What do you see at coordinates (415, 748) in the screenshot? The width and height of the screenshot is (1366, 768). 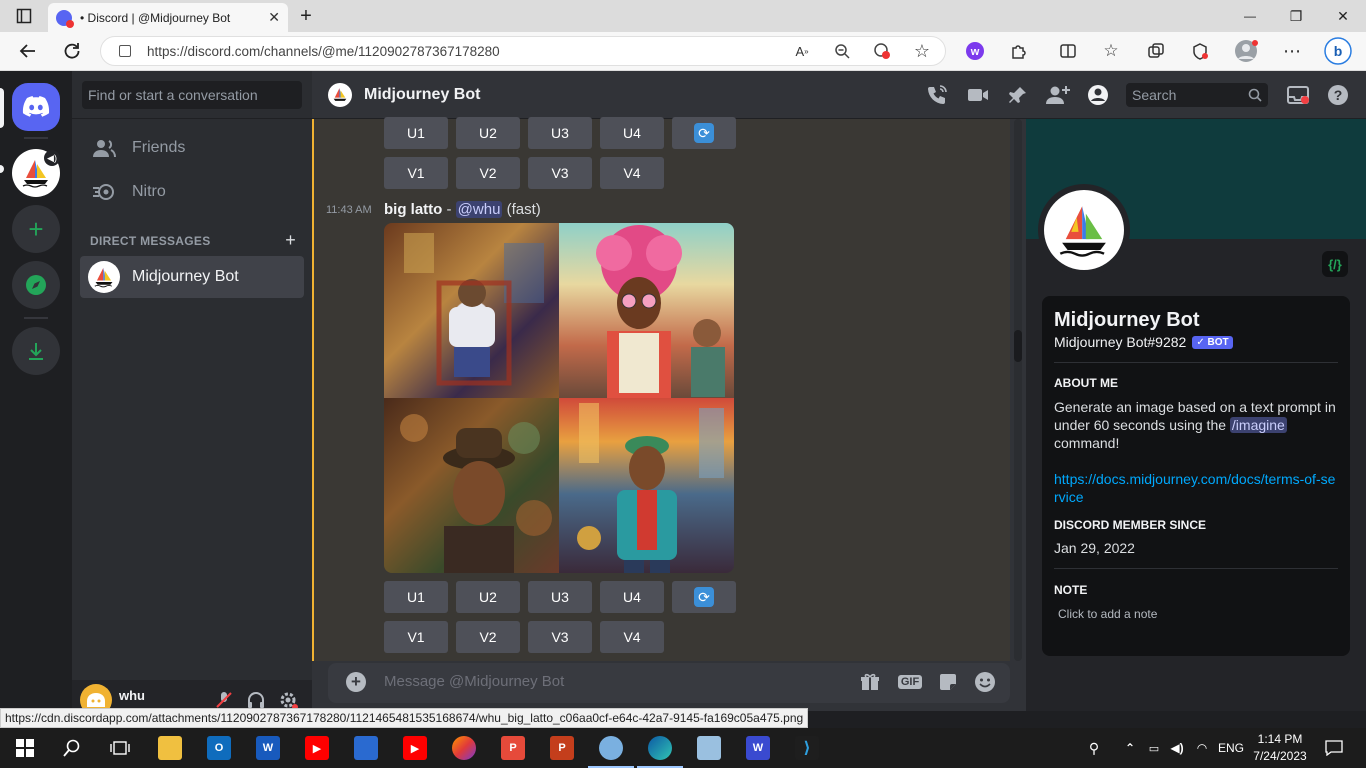 I see `youtube-music-icon: ▶` at bounding box center [415, 748].